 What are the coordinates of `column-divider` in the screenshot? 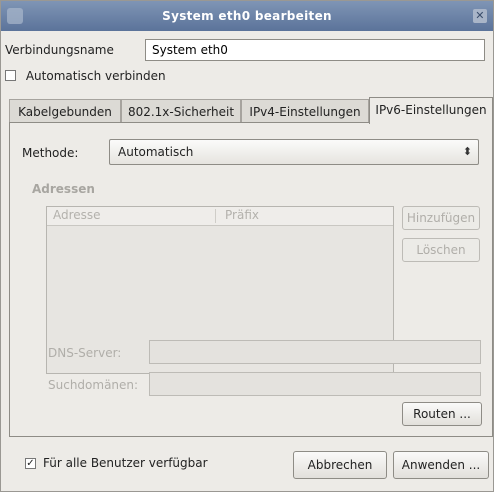 It's located at (215, 216).